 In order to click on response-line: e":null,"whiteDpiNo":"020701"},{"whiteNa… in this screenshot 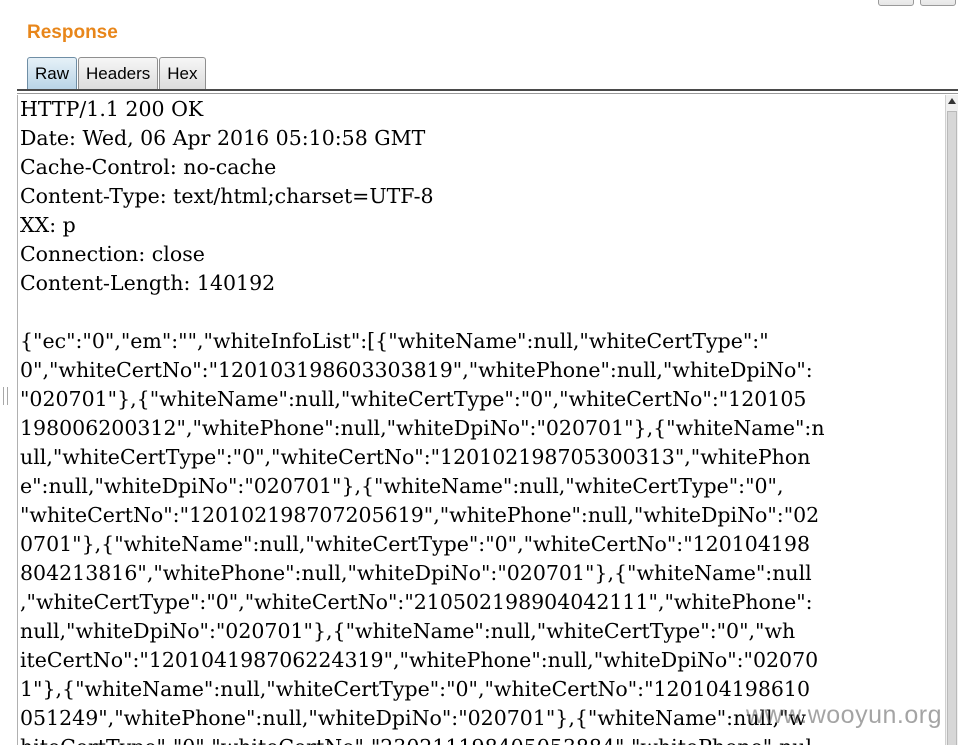, I will do `click(402, 486)`.